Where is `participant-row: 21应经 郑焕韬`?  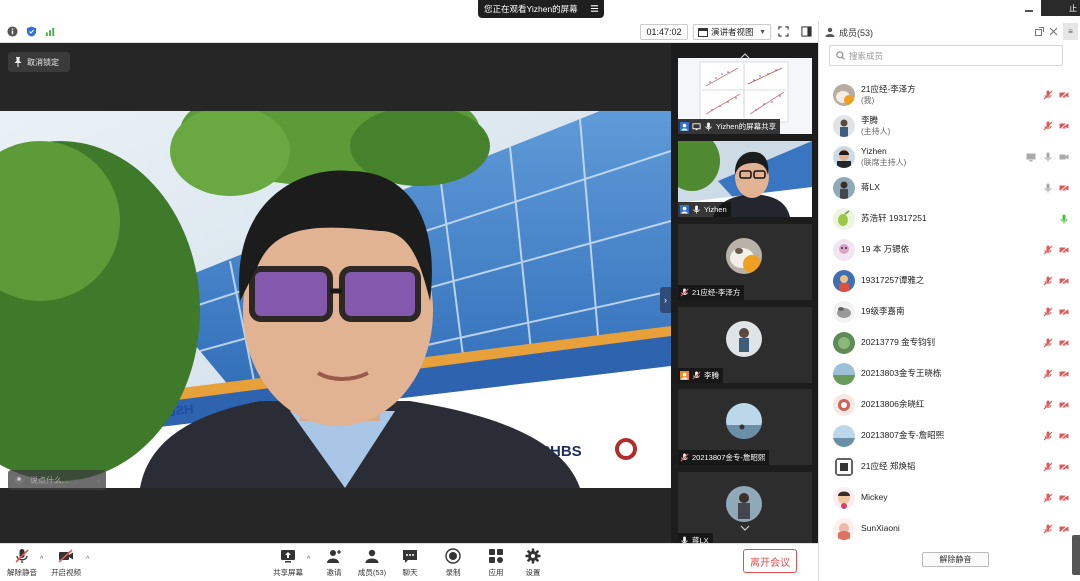 participant-row: 21应经 郑焕韬 is located at coordinates (949, 466).